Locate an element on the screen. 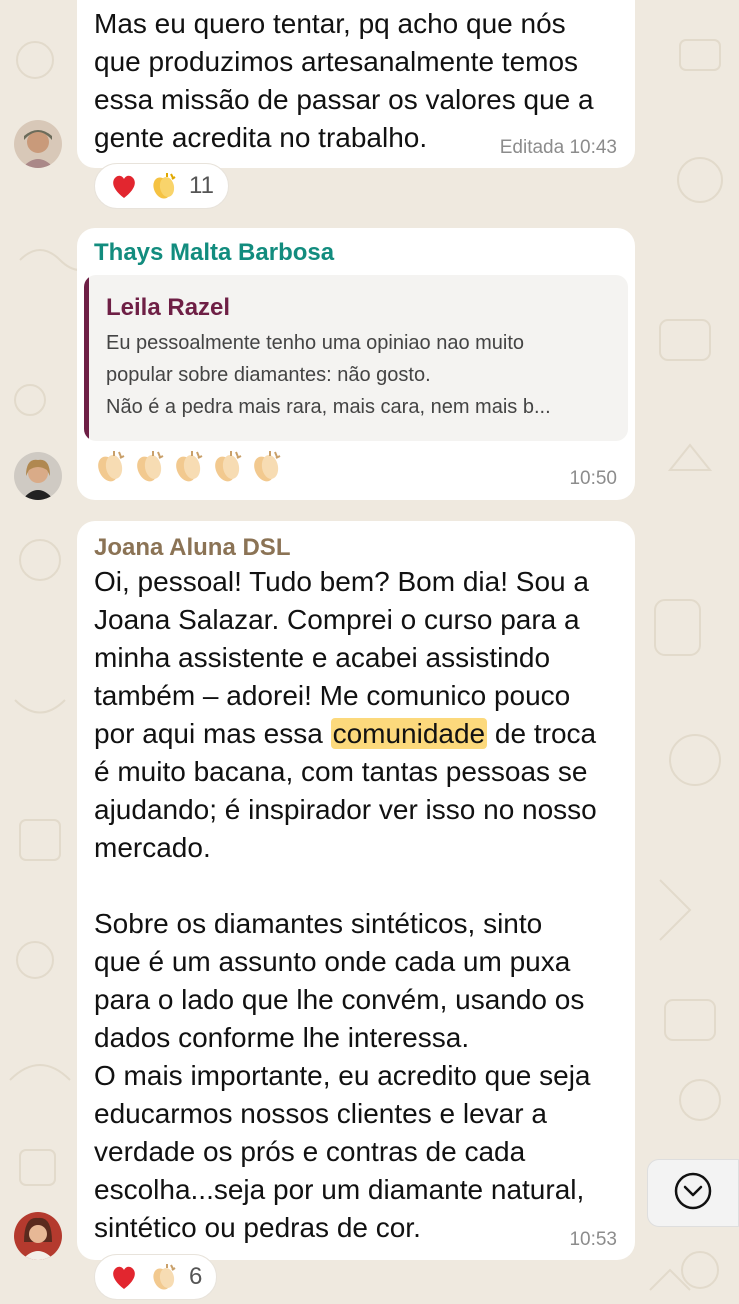  emoji-row is located at coordinates (189, 466).